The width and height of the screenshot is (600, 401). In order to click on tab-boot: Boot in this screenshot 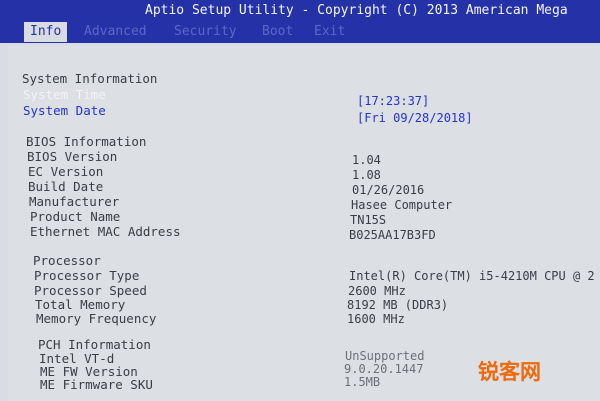, I will do `click(277, 32)`.